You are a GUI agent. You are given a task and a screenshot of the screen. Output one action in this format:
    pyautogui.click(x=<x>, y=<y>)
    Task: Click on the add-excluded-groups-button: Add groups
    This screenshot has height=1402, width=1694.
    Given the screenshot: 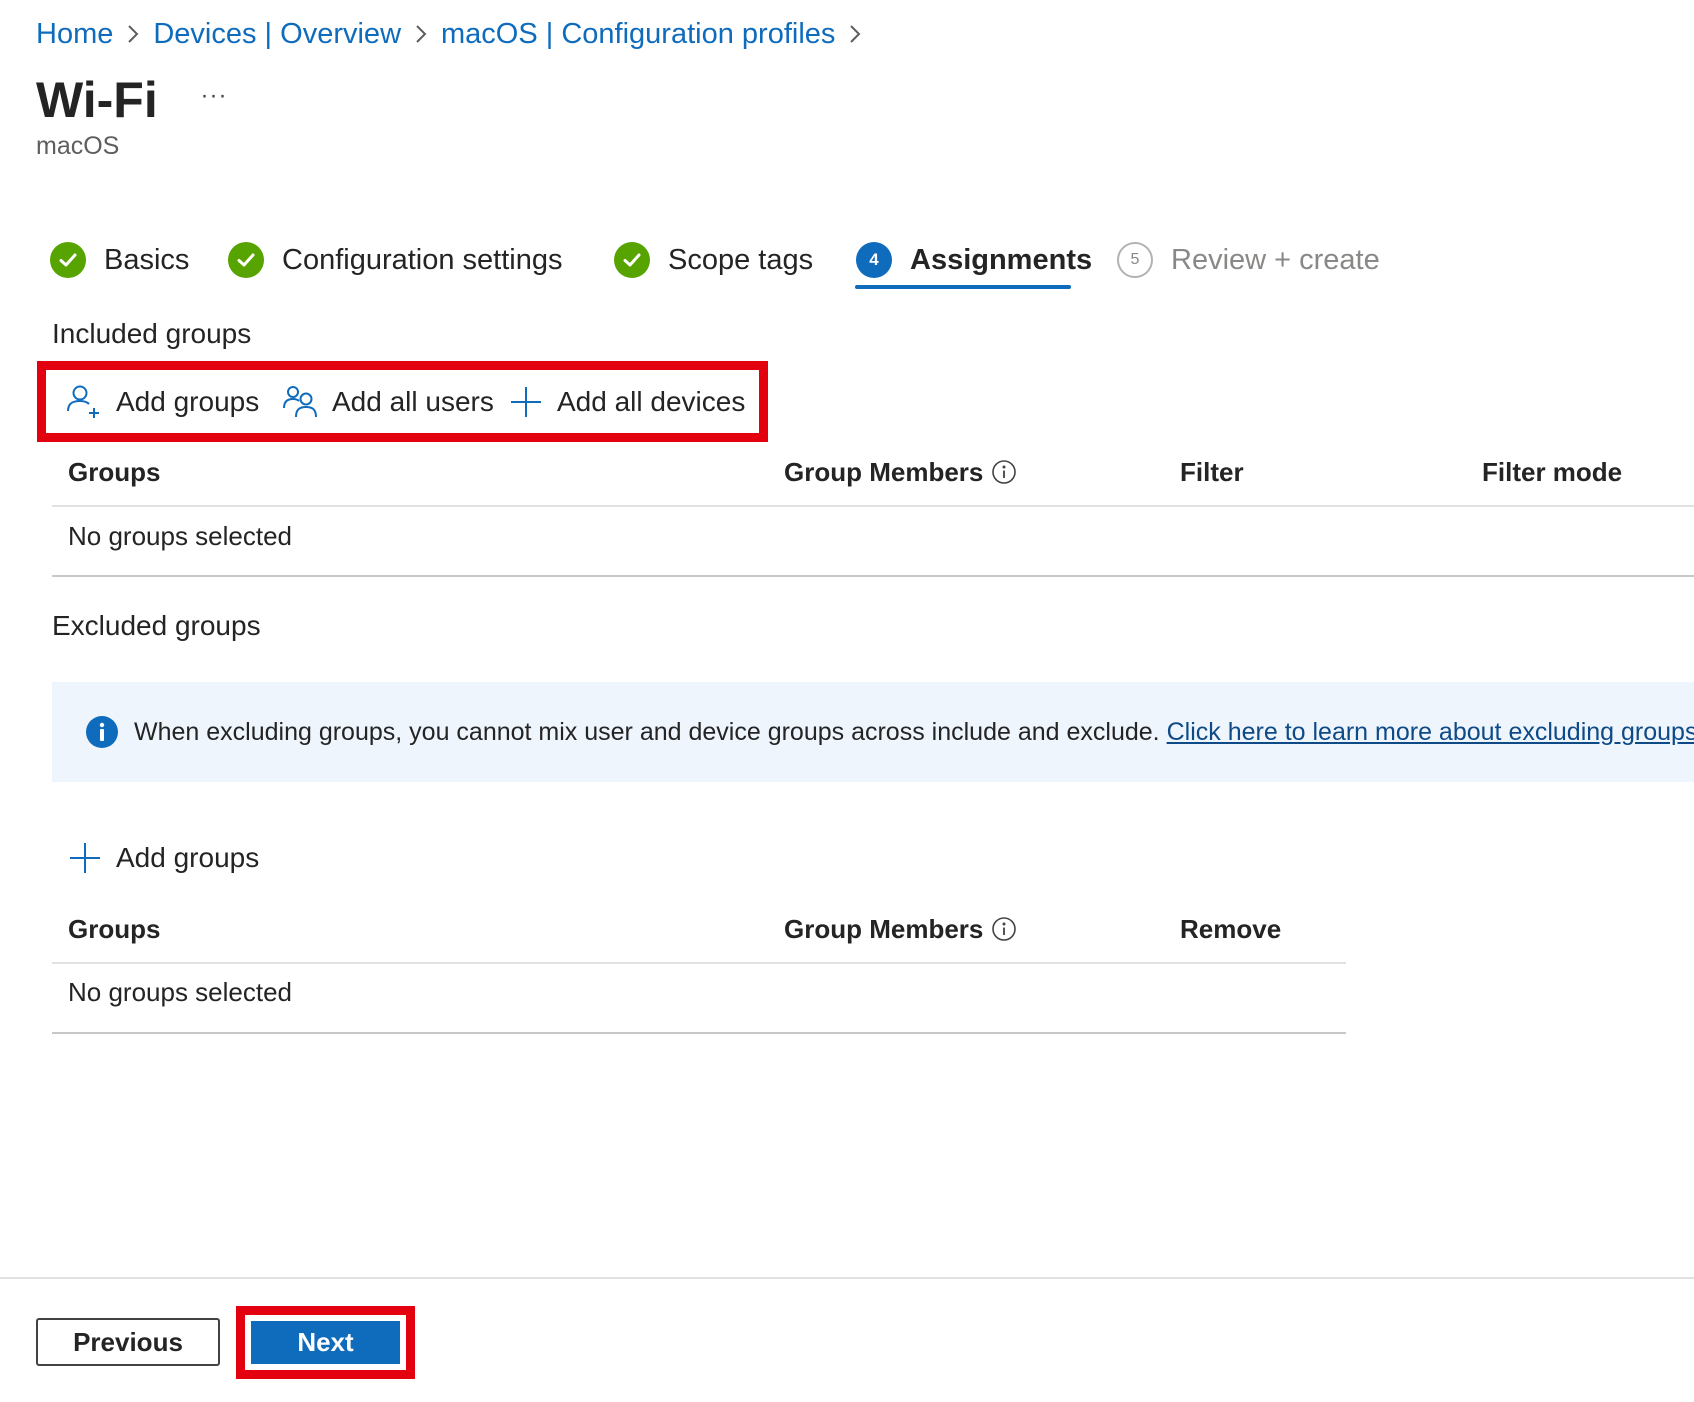 What is the action you would take?
    pyautogui.click(x=163, y=858)
    